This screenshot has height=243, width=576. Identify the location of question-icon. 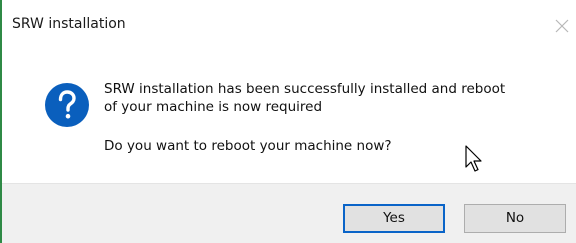
(67, 105).